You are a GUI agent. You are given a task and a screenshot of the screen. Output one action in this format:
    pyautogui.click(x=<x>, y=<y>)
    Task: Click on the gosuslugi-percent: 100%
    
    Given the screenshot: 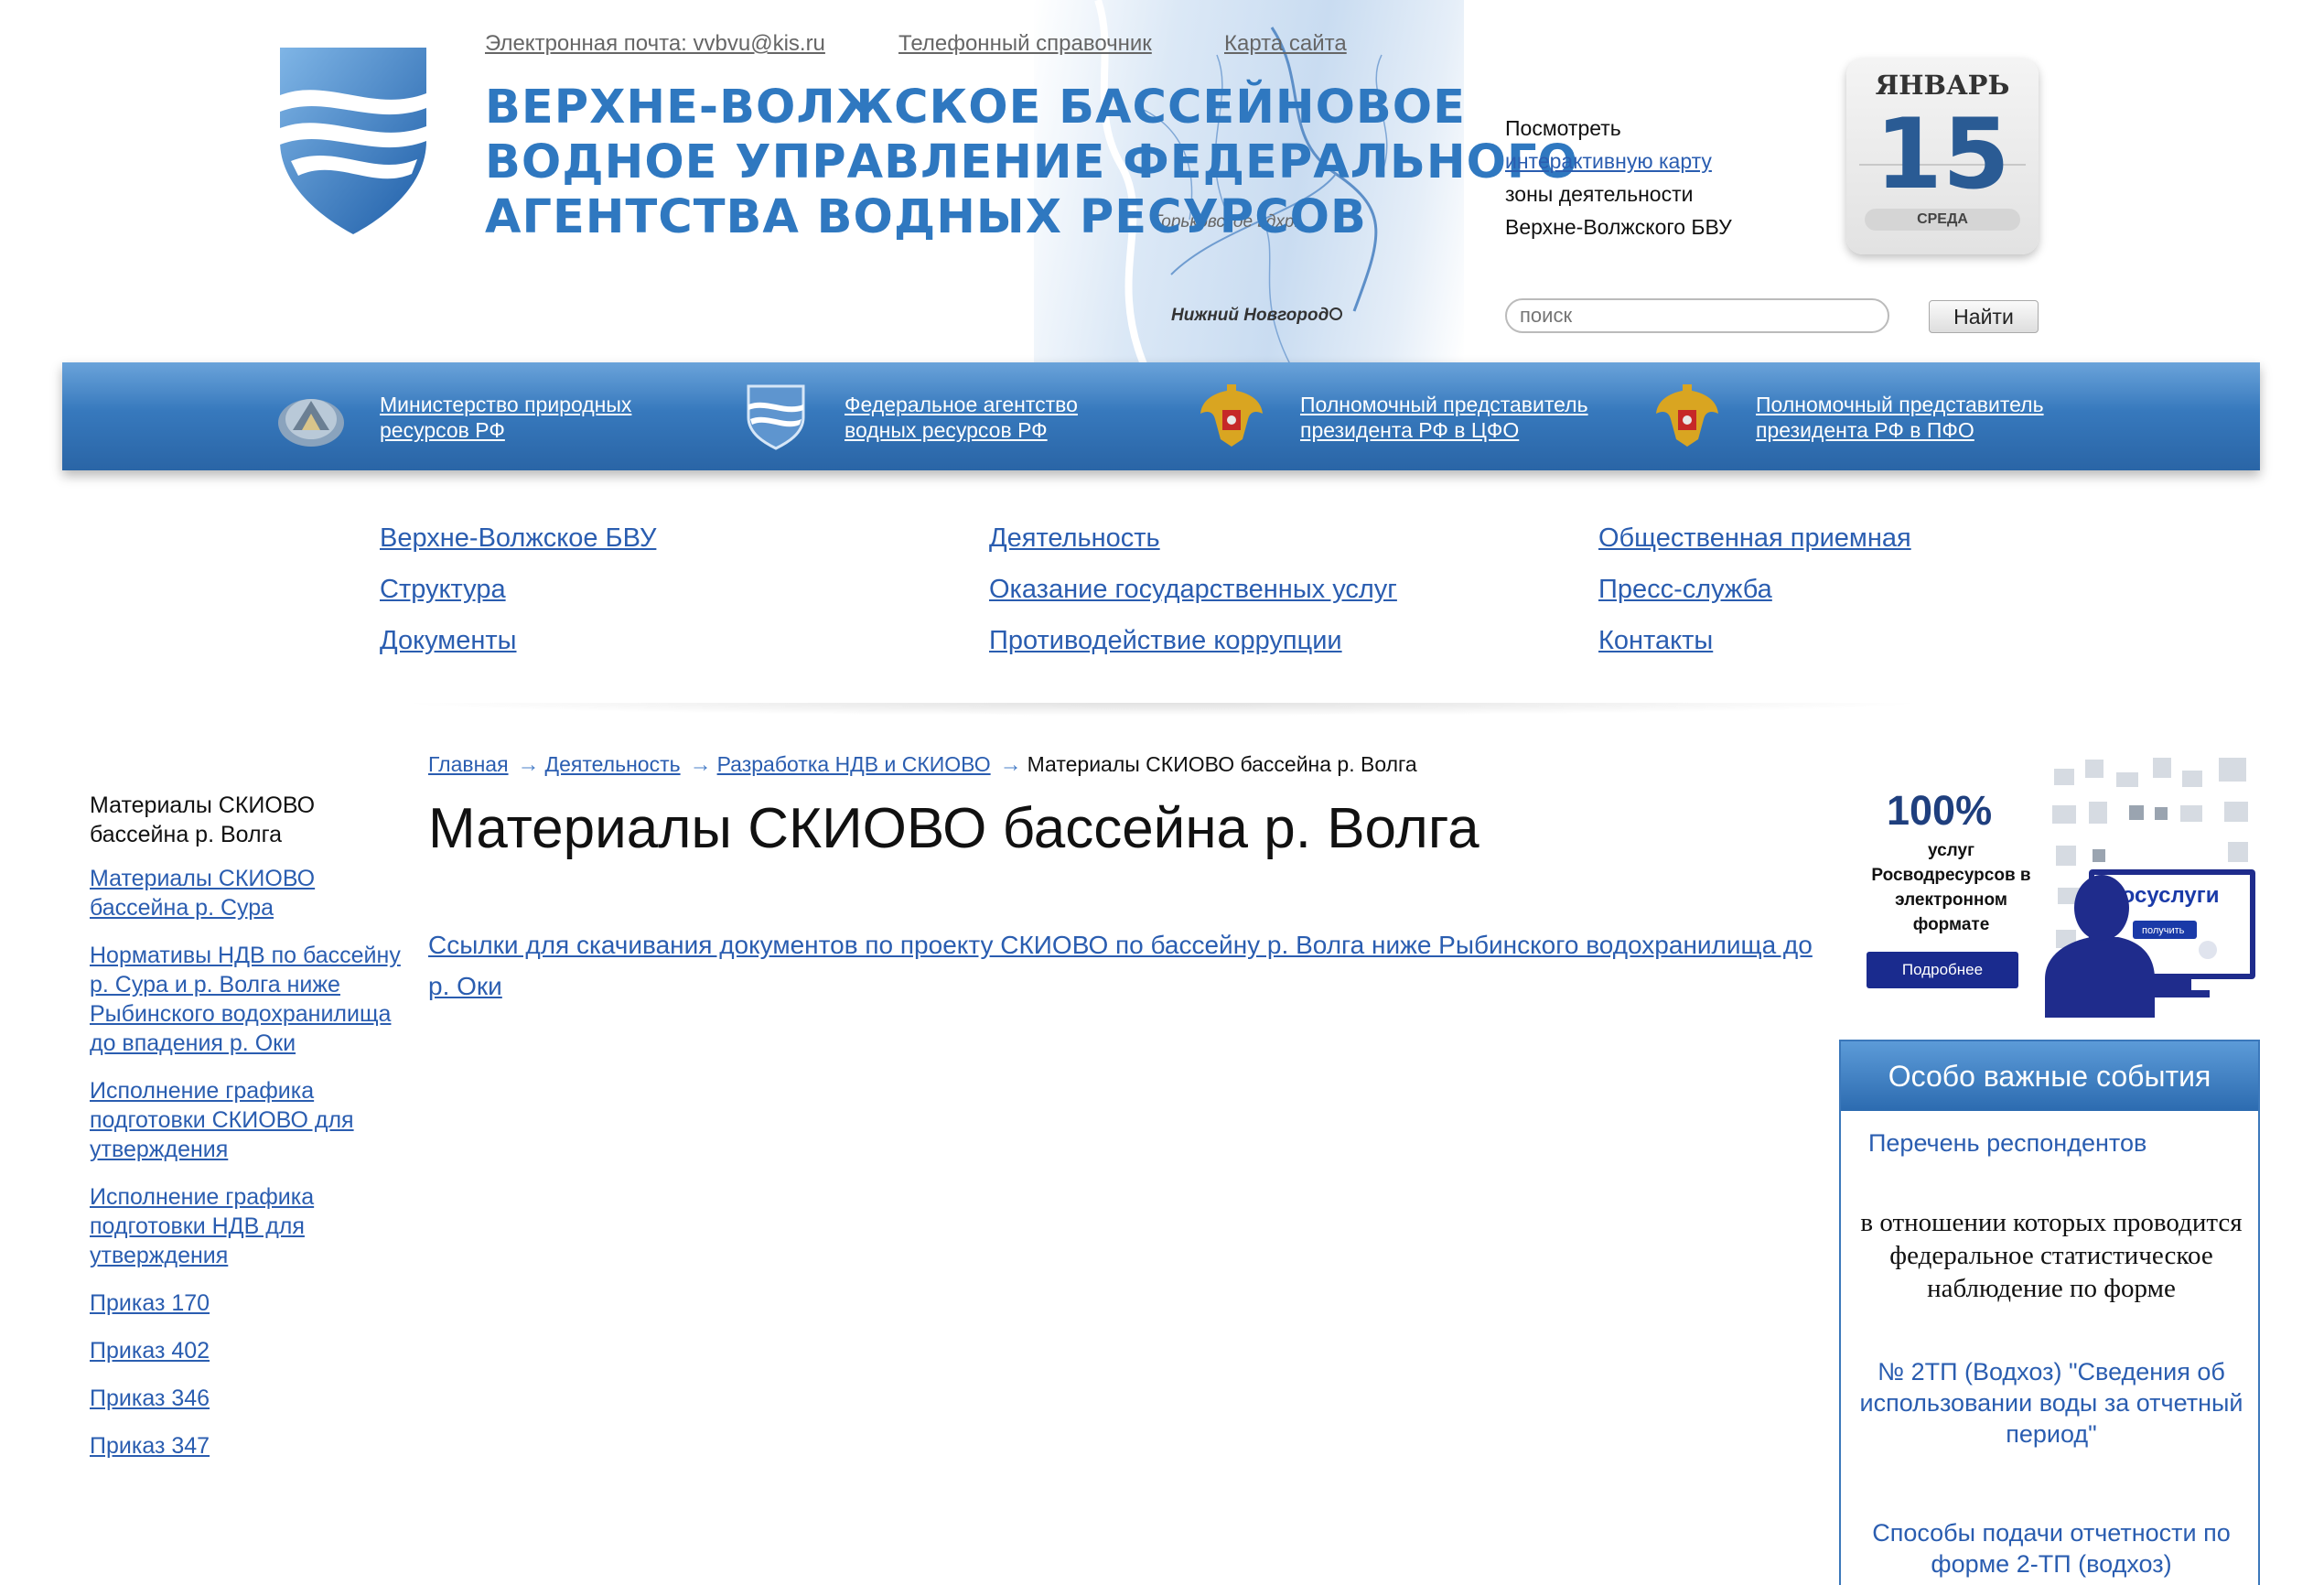 What is the action you would take?
    pyautogui.click(x=1940, y=810)
    